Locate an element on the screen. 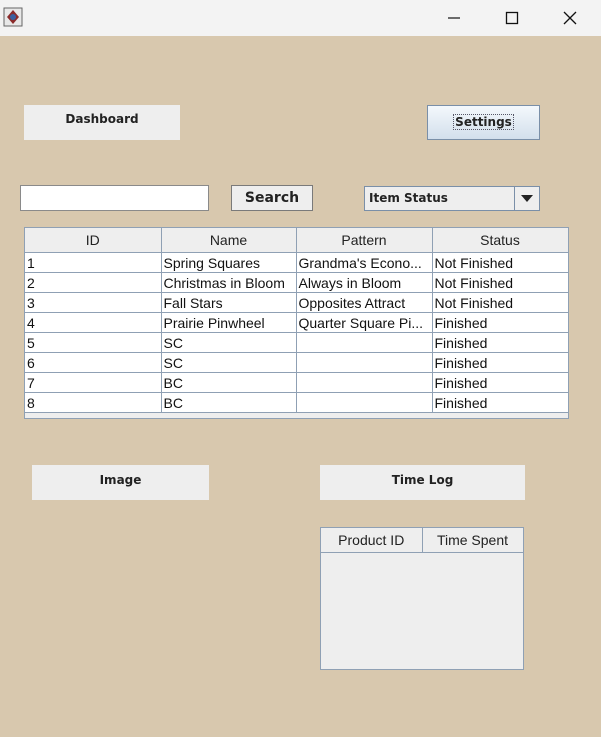 This screenshot has height=737, width=601. table-row: 6 SC Finished is located at coordinates (297, 362).